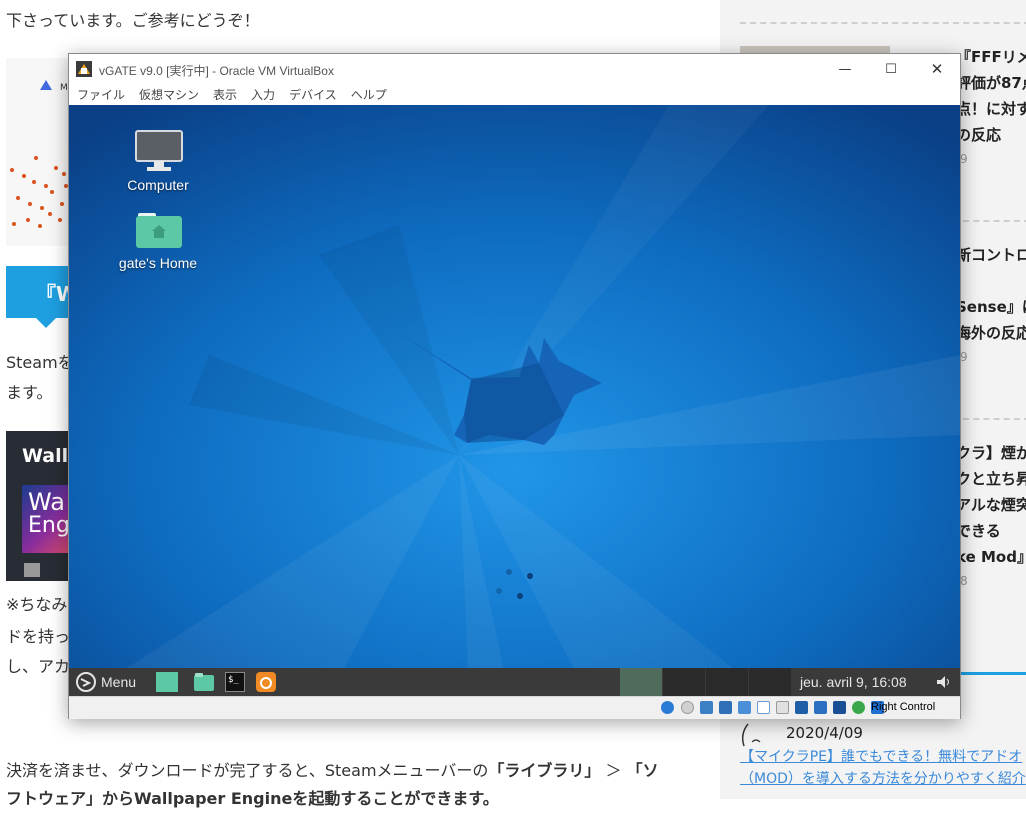 The width and height of the screenshot is (1026, 814). I want to click on blog-note-line: ※ちなみ, so click(37, 604).